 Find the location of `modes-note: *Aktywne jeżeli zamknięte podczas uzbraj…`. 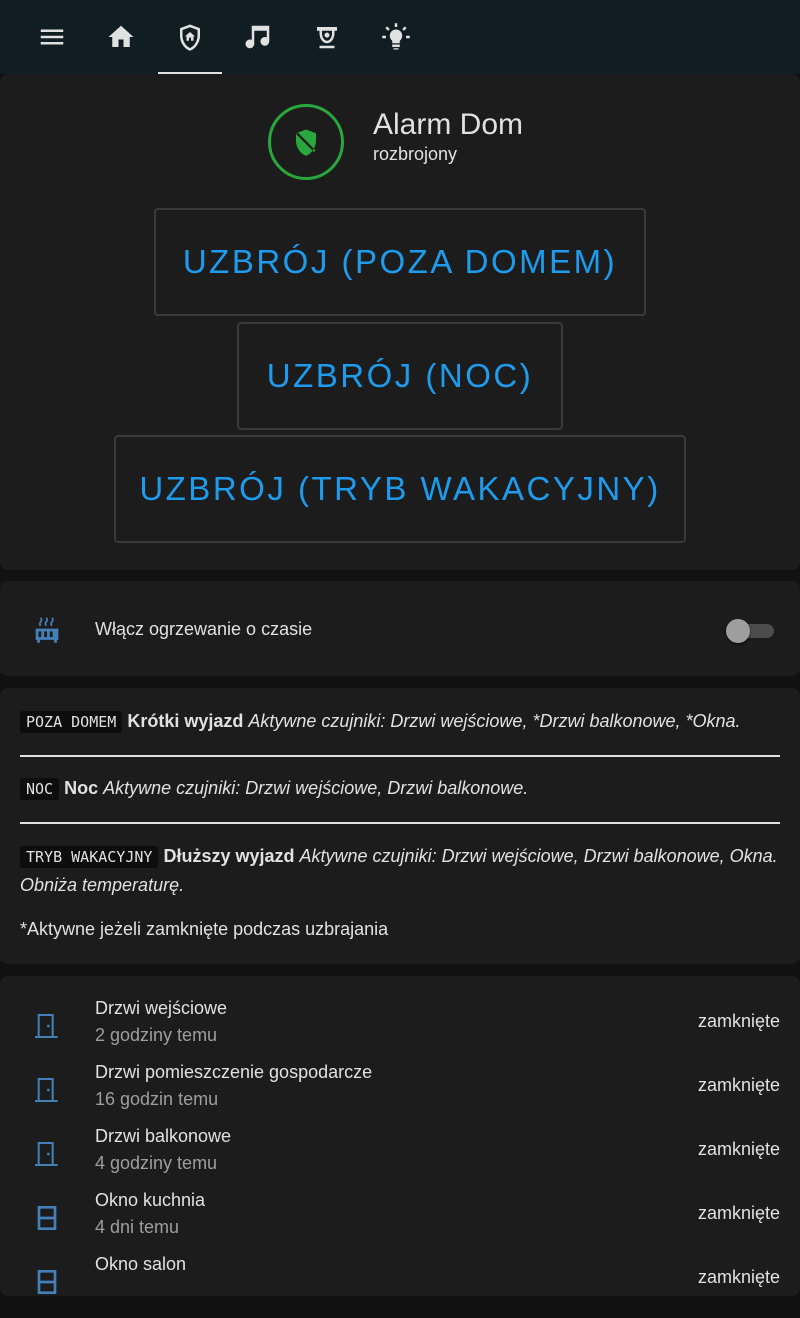

modes-note: *Aktywne jeżeli zamknięte podczas uzbraj… is located at coordinates (204, 929).